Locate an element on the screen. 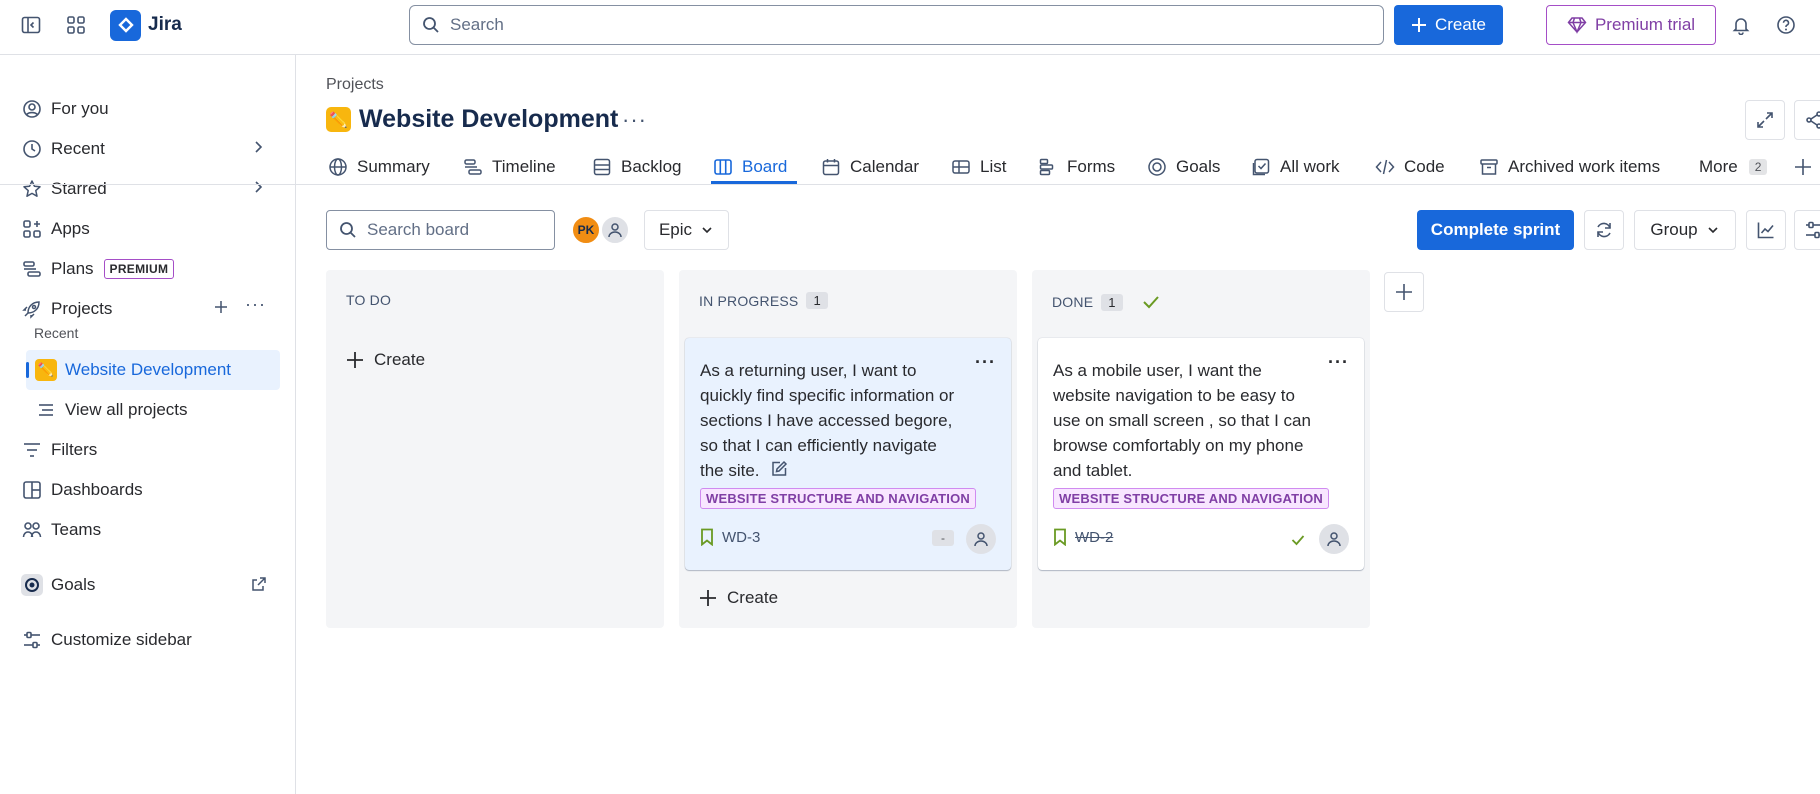 The image size is (1820, 794). app-switcher-icon is located at coordinates (76, 25).